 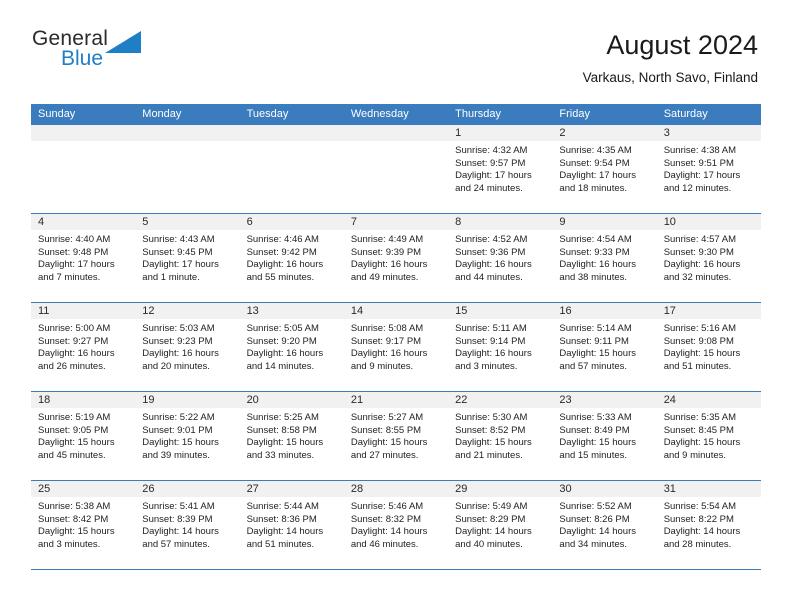 I want to click on day-number: 6, so click(x=291, y=222).